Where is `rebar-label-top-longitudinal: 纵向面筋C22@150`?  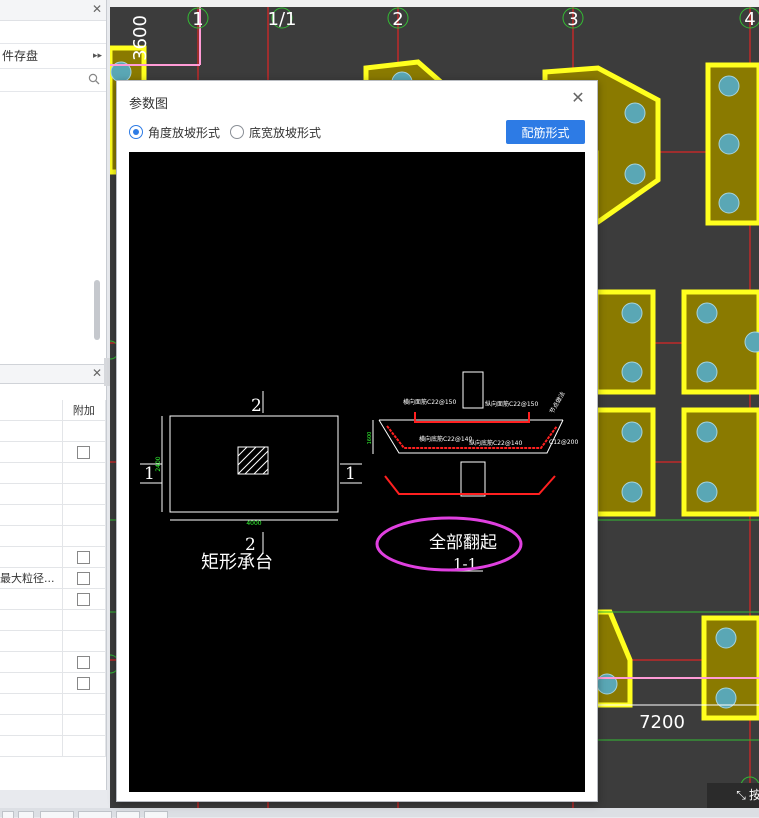
rebar-label-top-longitudinal: 纵向面筋C22@150 is located at coordinates (511, 404).